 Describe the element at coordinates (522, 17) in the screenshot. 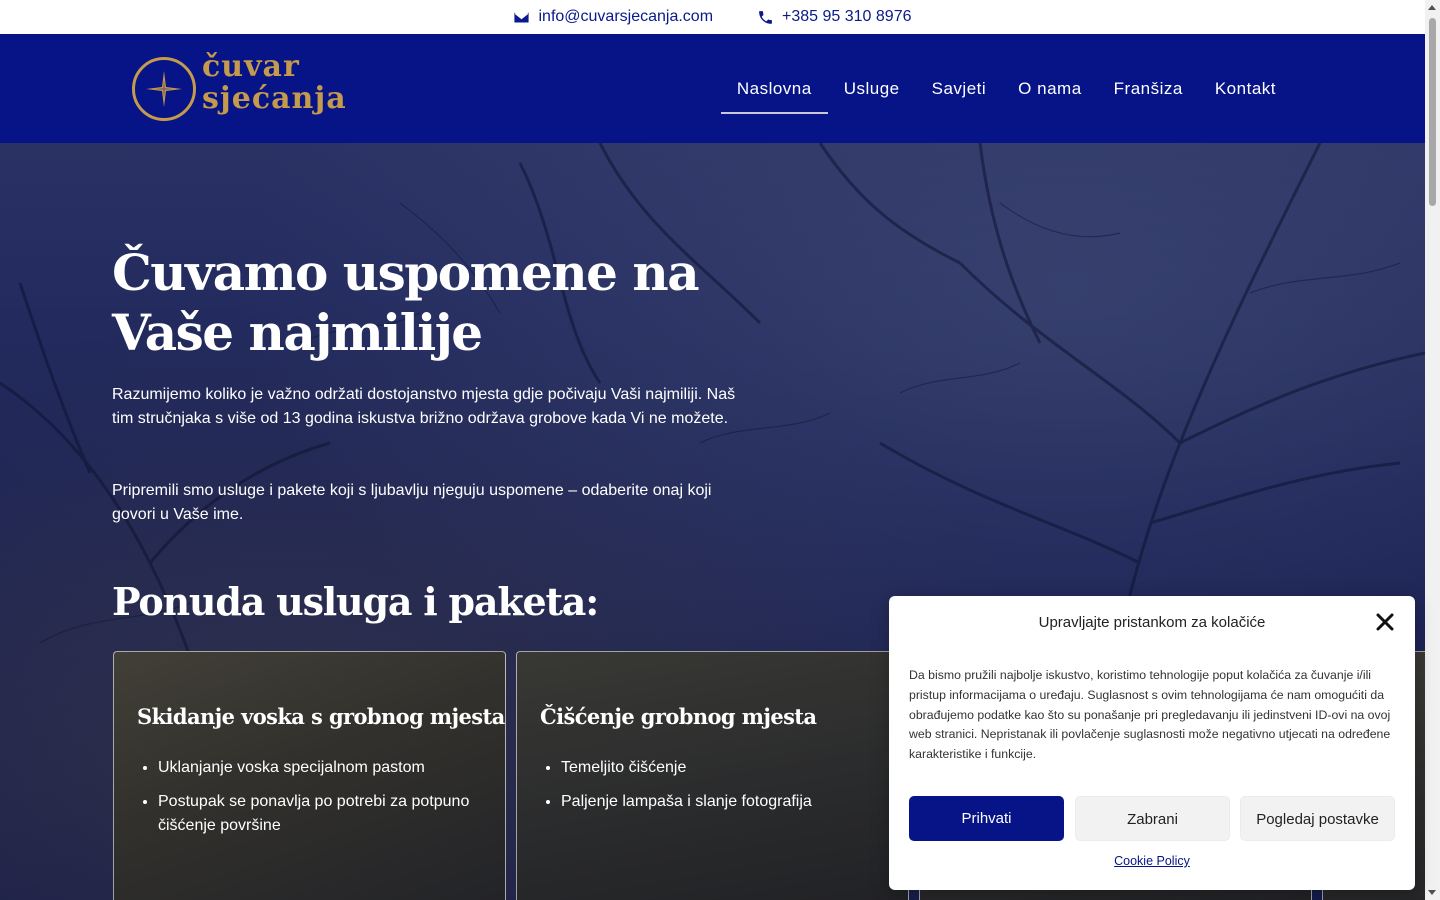

I see `envelope-icon` at that location.